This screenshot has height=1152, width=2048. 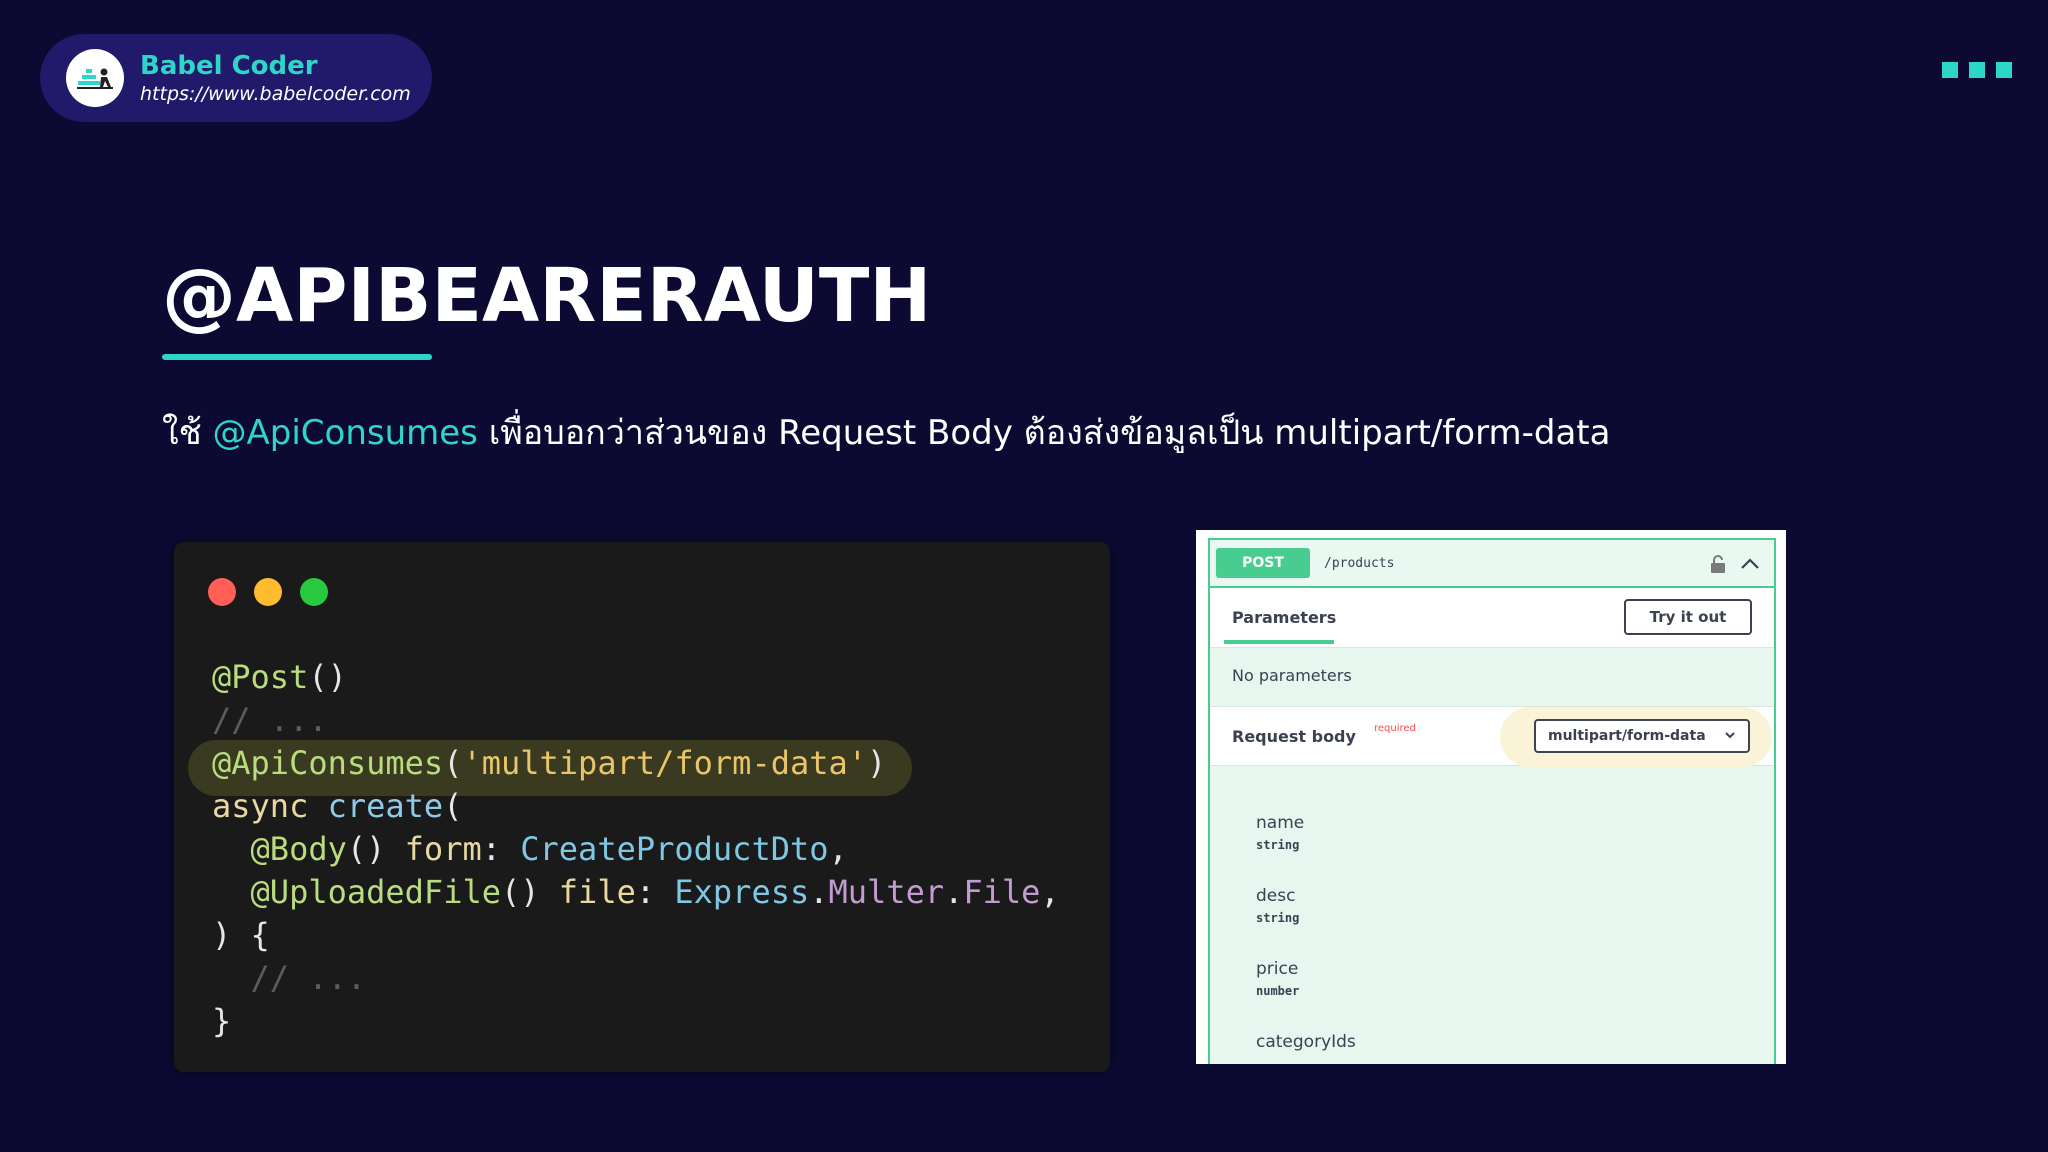 What do you see at coordinates (742, 892) in the screenshot?
I see `code-token: Express` at bounding box center [742, 892].